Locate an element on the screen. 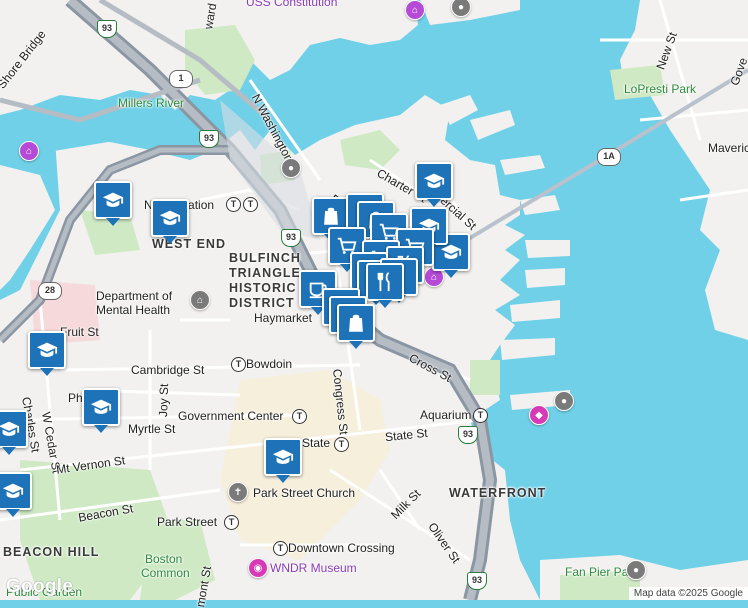 This screenshot has width=748, height=608. north-station-transit-icon-2: T is located at coordinates (250, 204).